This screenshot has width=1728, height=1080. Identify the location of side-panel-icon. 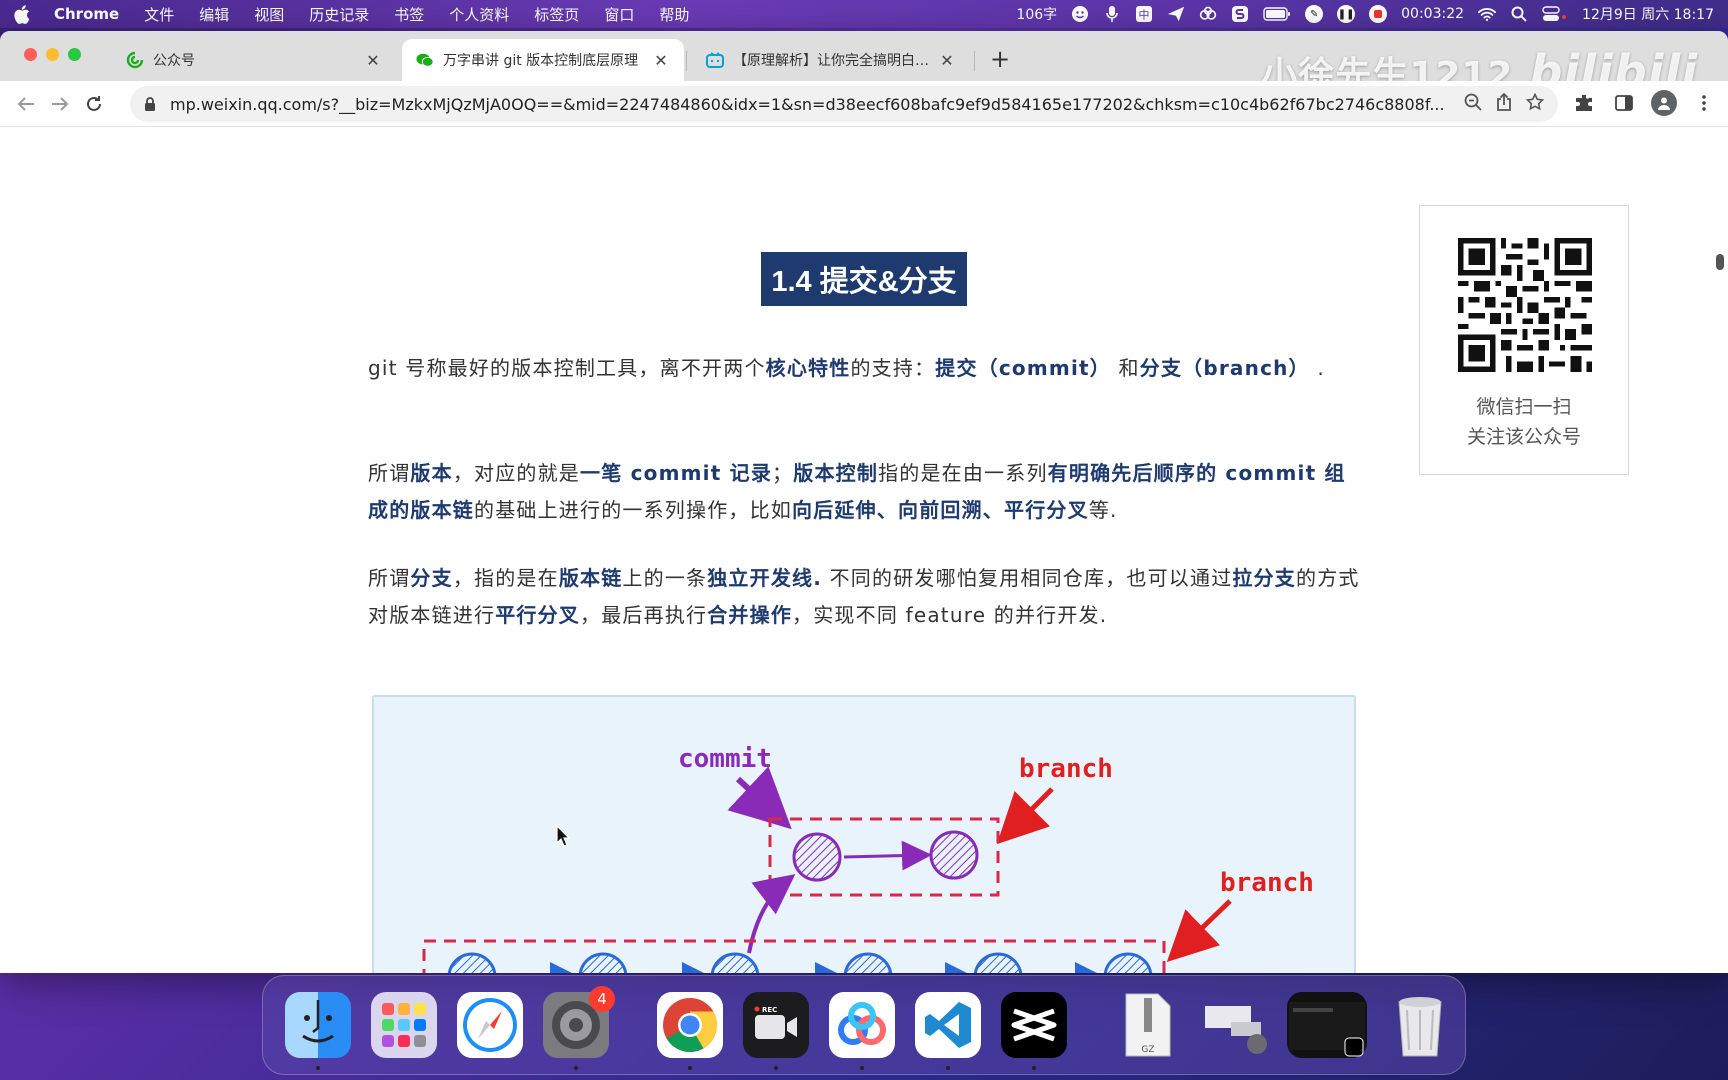
(1624, 103).